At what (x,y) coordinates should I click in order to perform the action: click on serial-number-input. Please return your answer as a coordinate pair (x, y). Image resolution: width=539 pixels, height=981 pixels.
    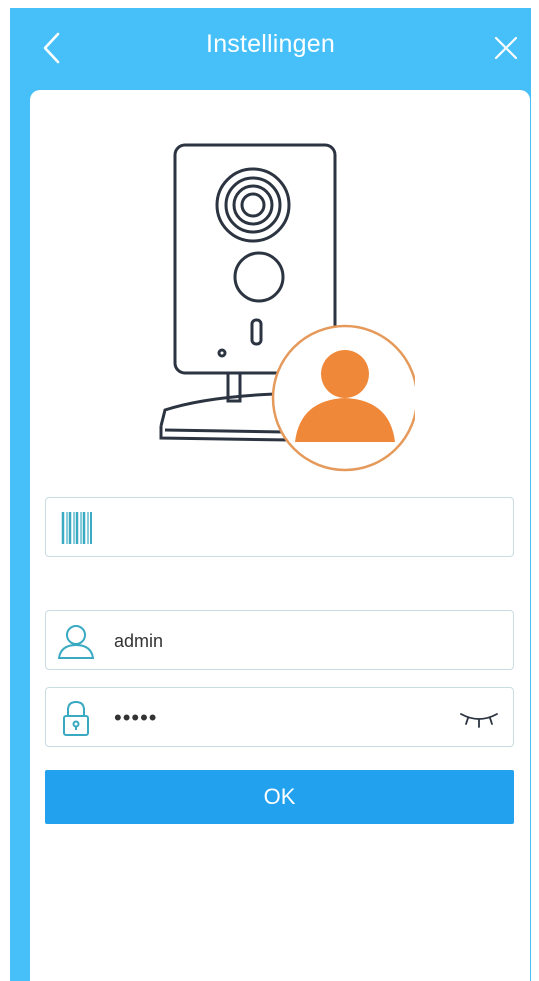
    Looking at the image, I should click on (274, 528).